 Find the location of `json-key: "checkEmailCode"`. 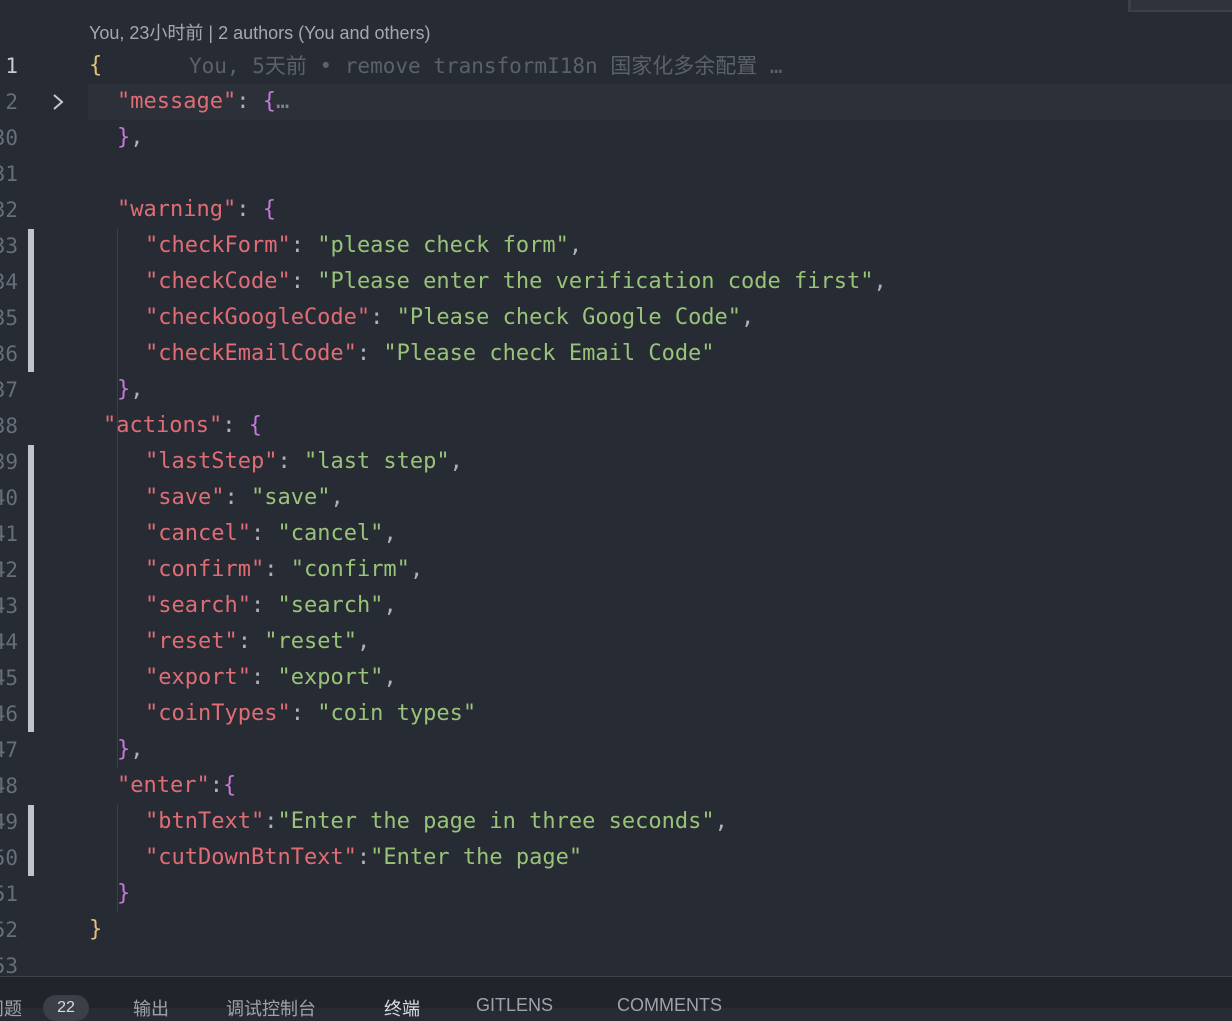

json-key: "checkEmailCode" is located at coordinates (251, 353).